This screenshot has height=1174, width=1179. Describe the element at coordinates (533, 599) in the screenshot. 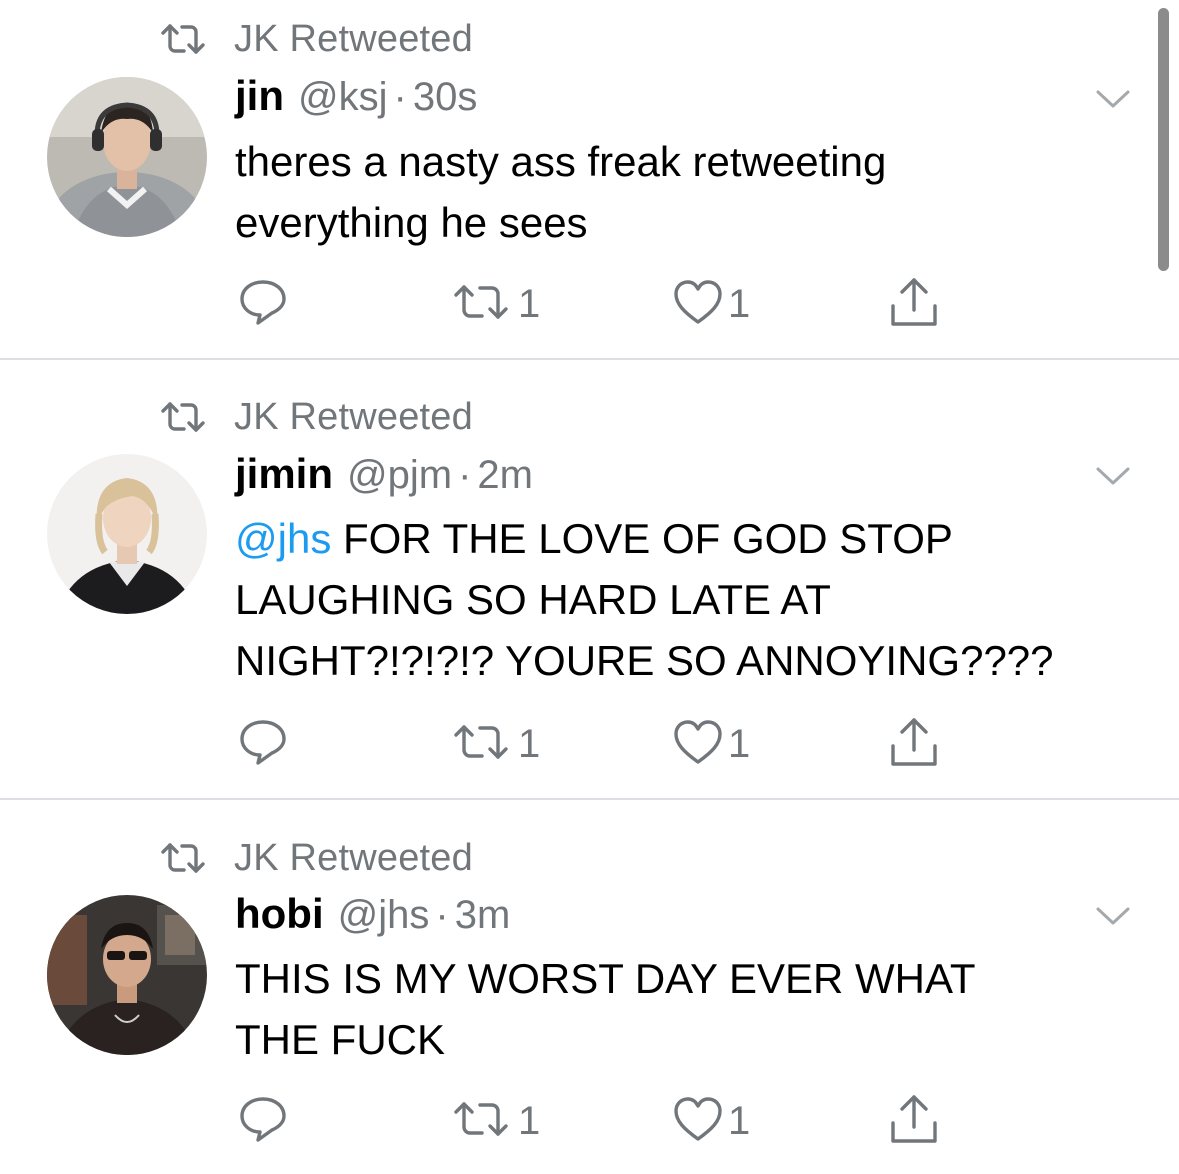

I see `tweet-text-content: LAUGHING SO HARD LATE AT` at that location.